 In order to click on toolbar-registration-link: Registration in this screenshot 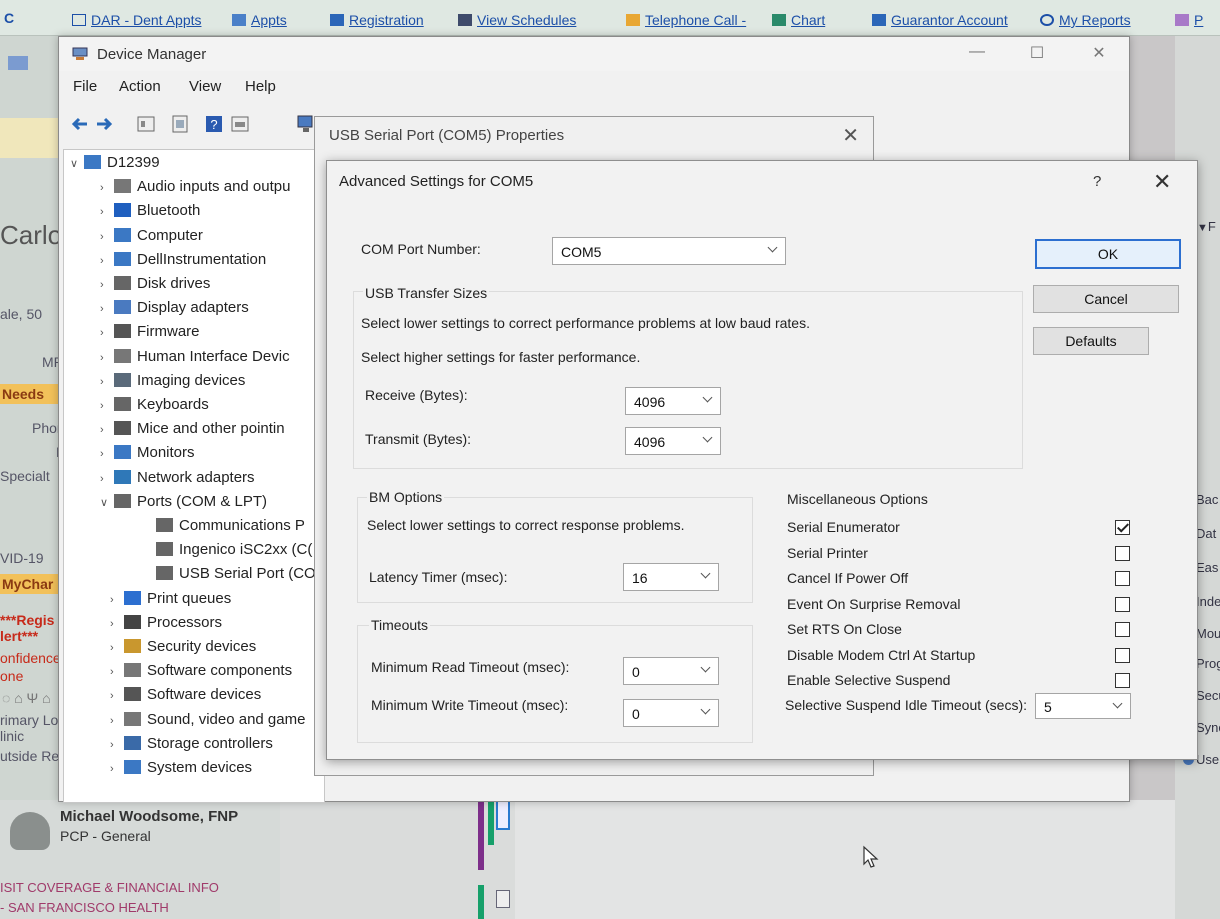, I will do `click(377, 20)`.